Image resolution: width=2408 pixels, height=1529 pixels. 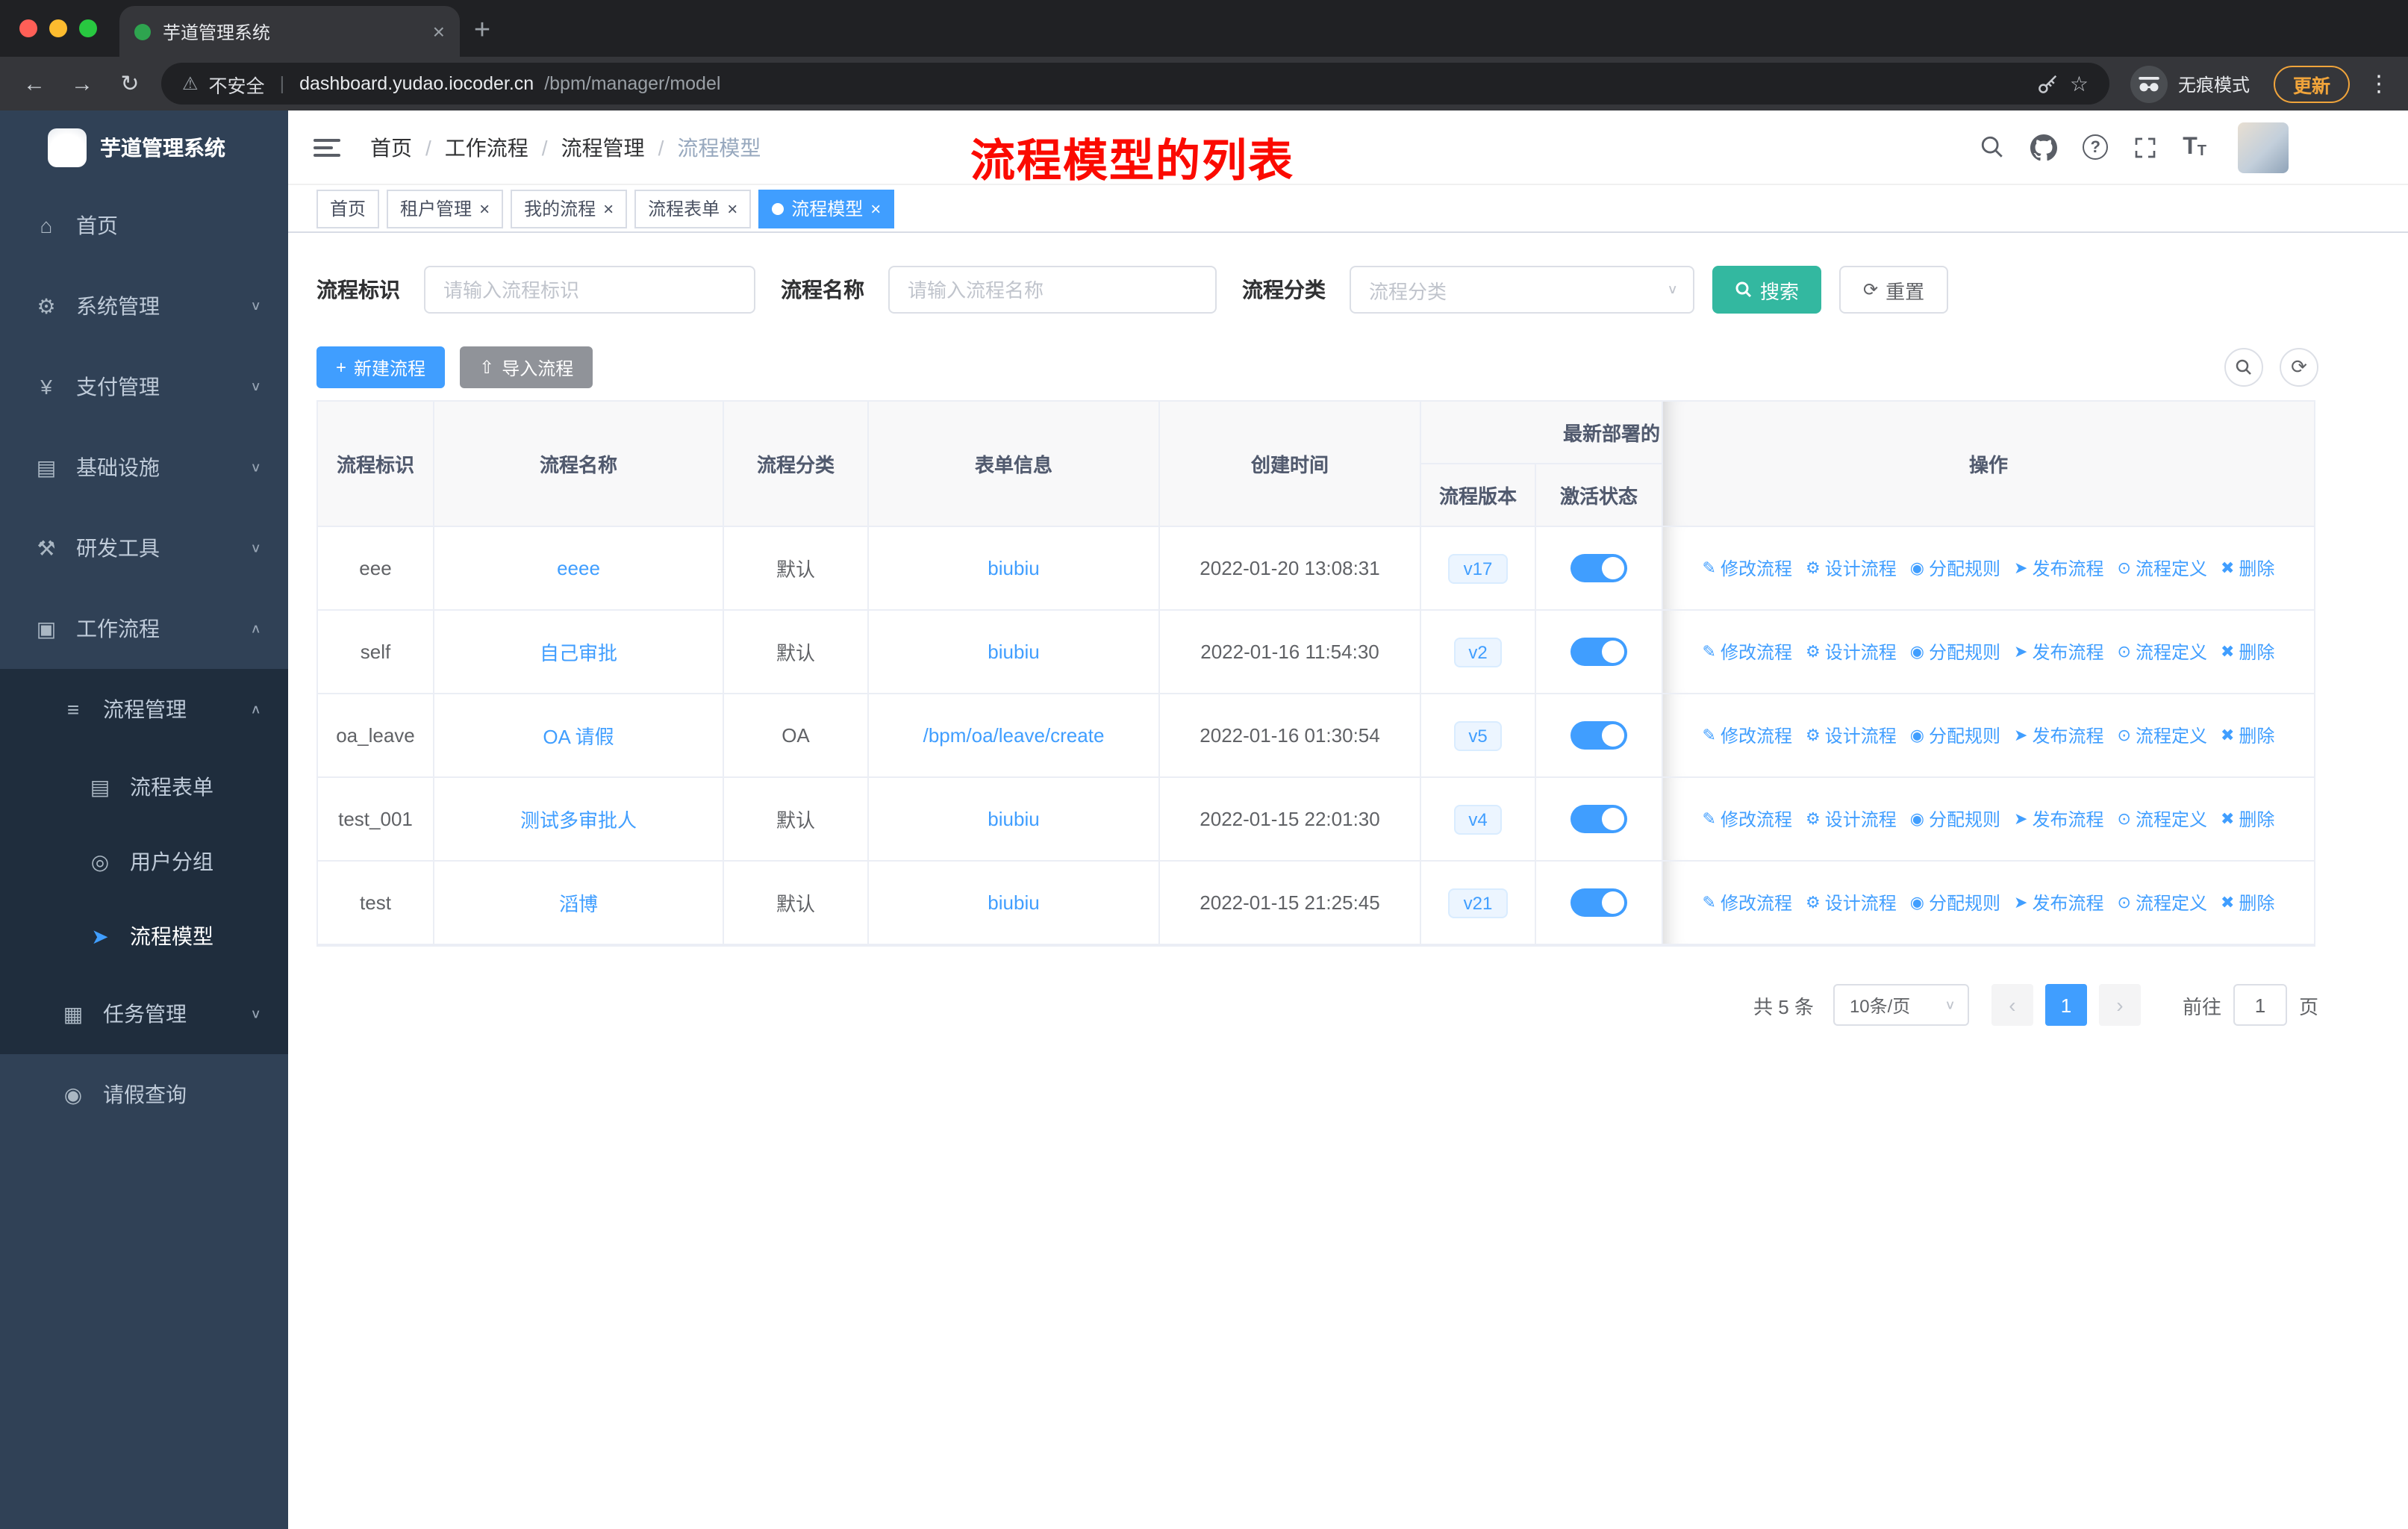 I want to click on process-name-link: OA 请假, so click(x=578, y=735).